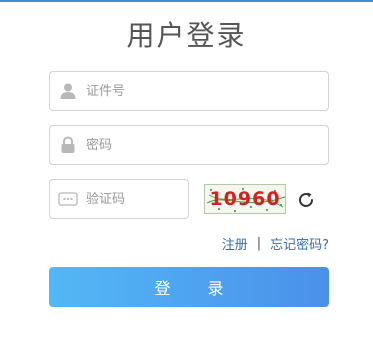 The height and width of the screenshot is (340, 373). I want to click on captcha-icon, so click(68, 199).